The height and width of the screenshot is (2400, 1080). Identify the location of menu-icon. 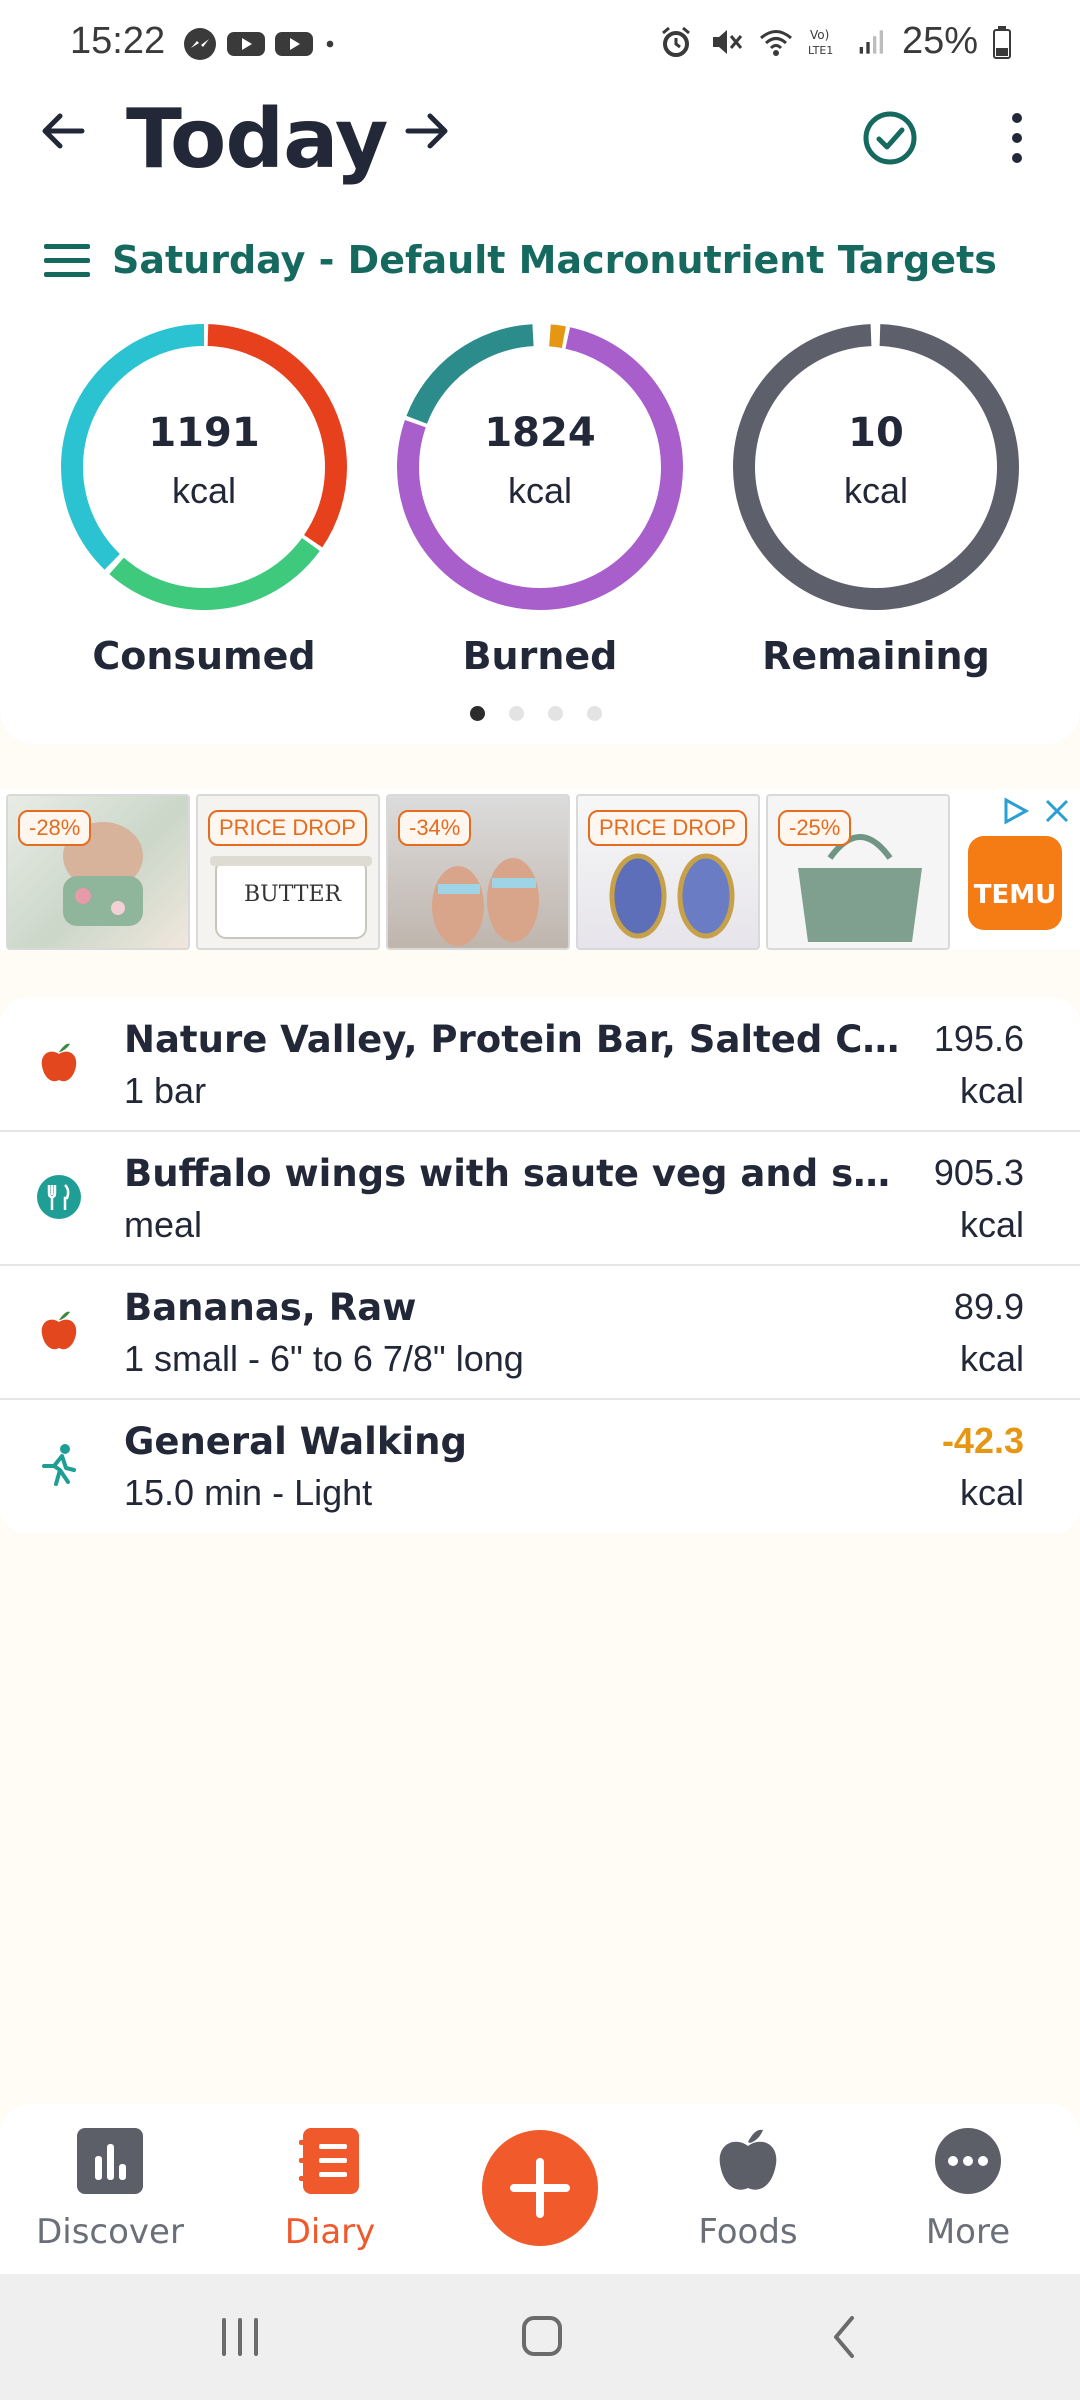
(67, 260).